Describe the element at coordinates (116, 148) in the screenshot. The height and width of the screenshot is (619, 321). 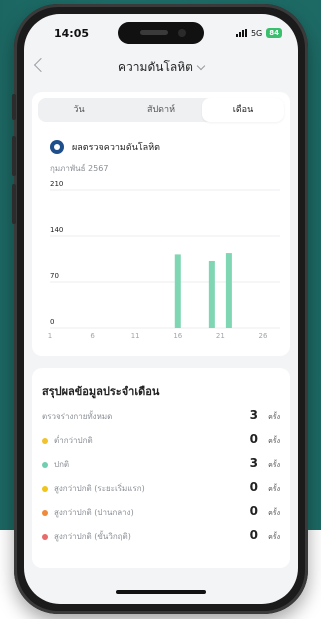
I see `chart-title: ผลตรวจความดันโลหิต` at that location.